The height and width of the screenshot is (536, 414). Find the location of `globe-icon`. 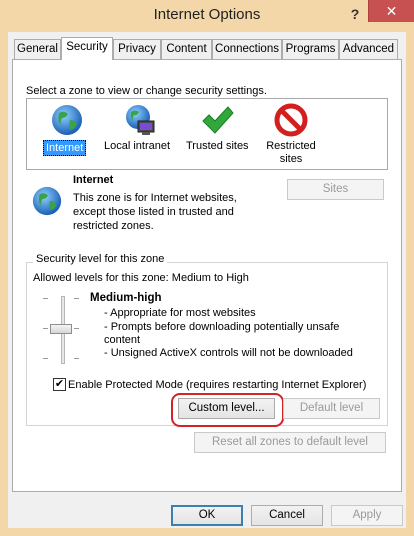

globe-icon is located at coordinates (67, 120).